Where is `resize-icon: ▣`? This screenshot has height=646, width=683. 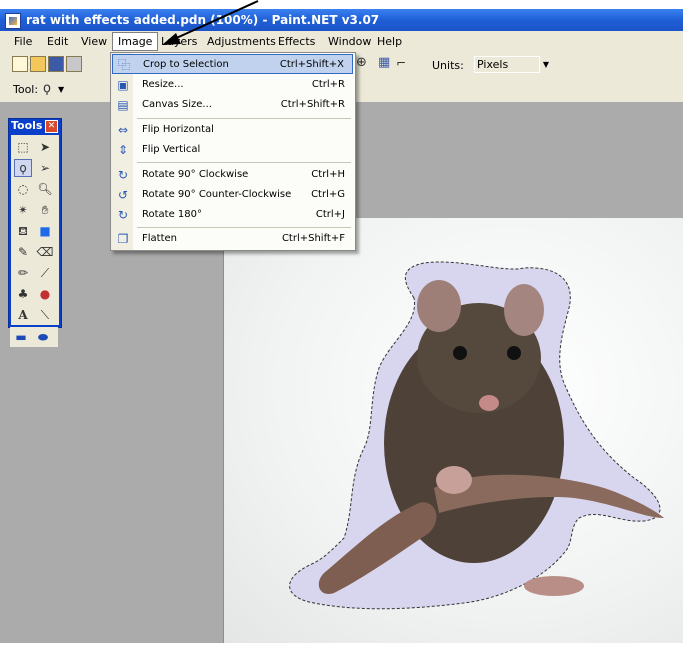 resize-icon: ▣ is located at coordinates (123, 85).